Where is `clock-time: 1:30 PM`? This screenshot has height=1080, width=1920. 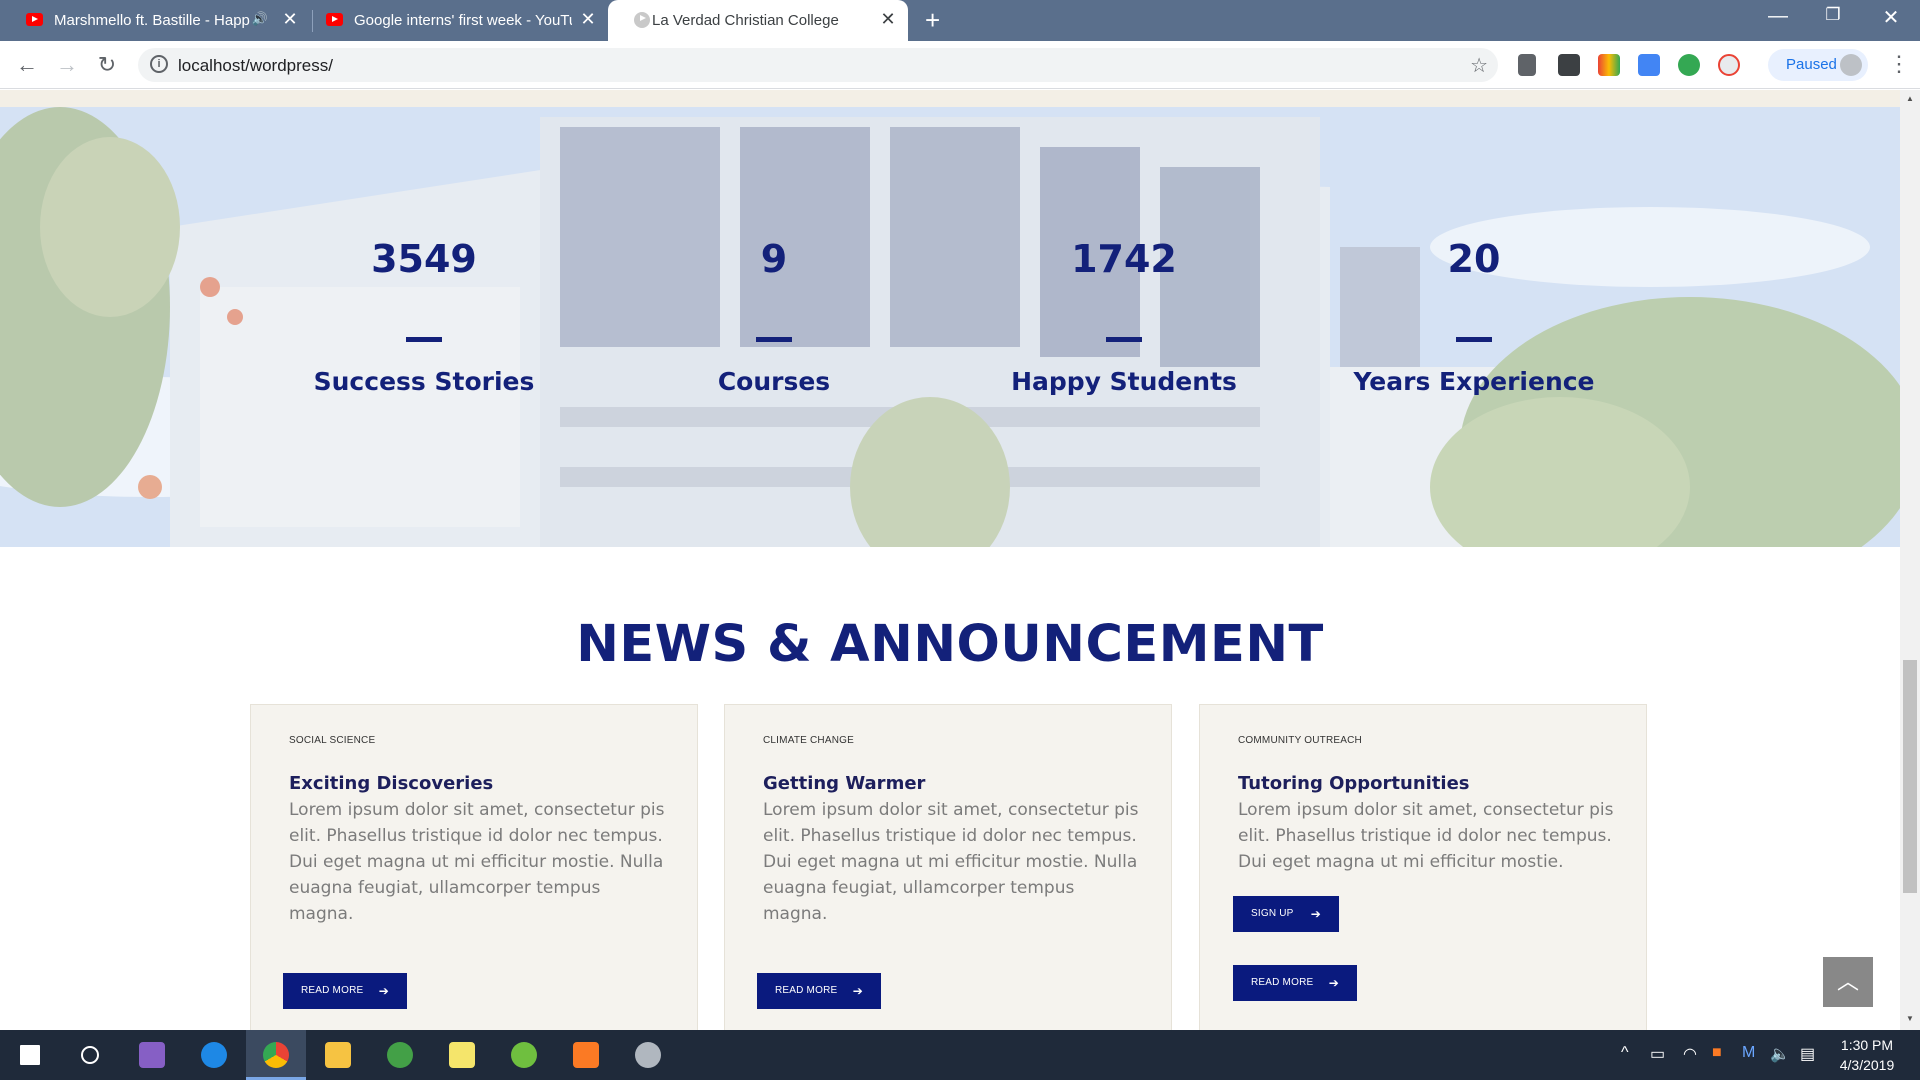
clock-time: 1:30 PM is located at coordinates (1867, 1045).